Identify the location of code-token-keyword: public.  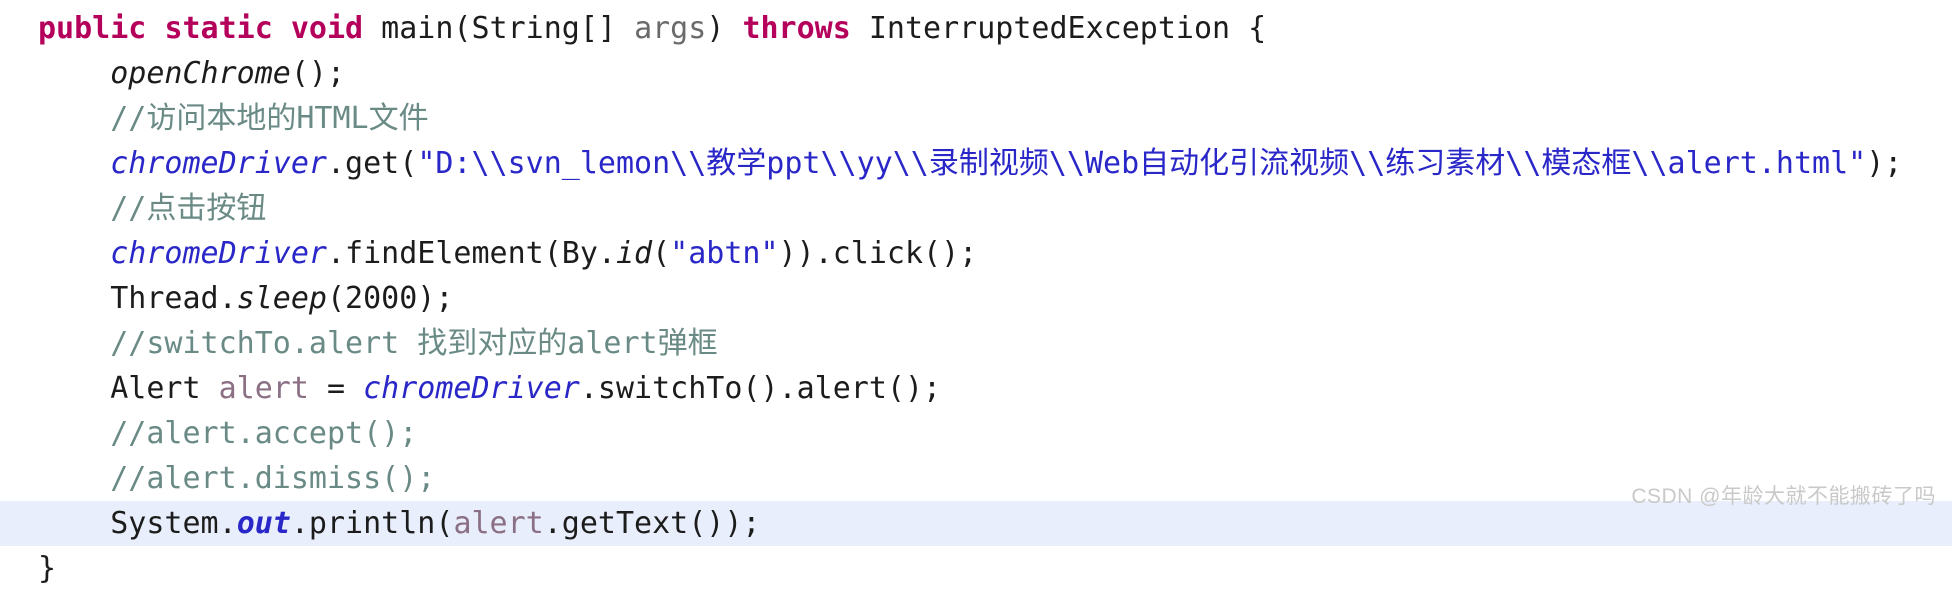
(92, 28).